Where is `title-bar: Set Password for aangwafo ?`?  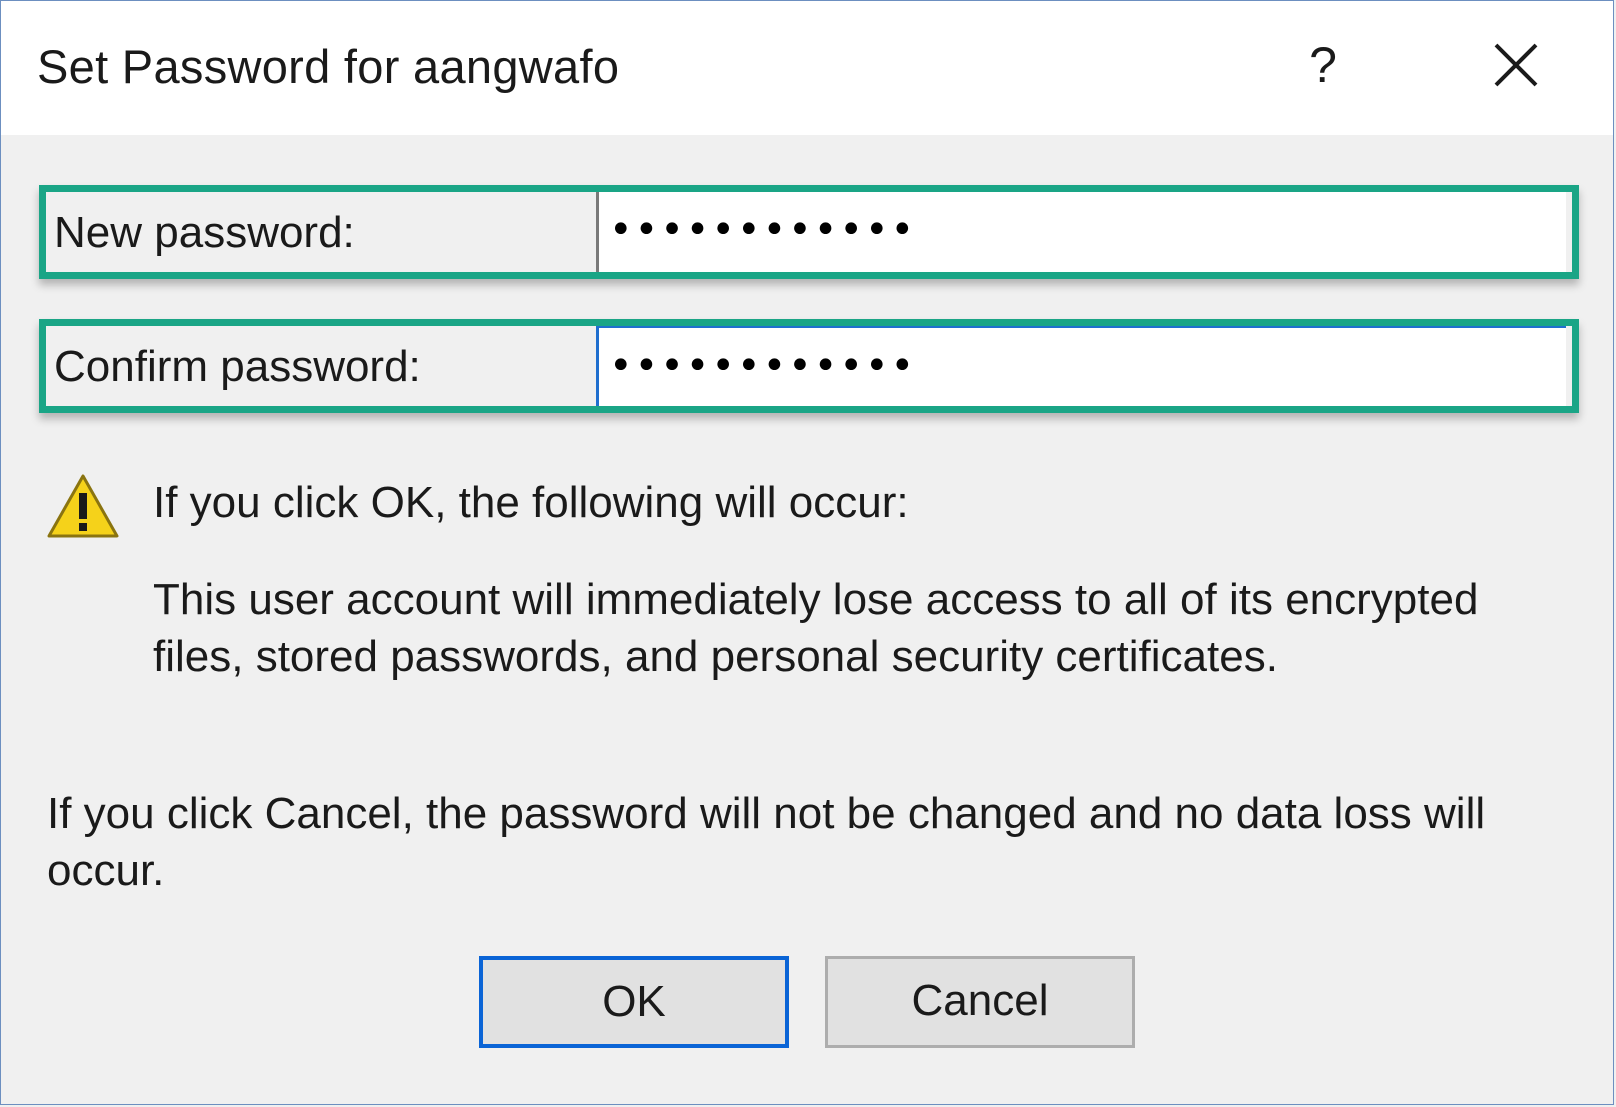
title-bar: Set Password for aangwafo ? is located at coordinates (807, 68).